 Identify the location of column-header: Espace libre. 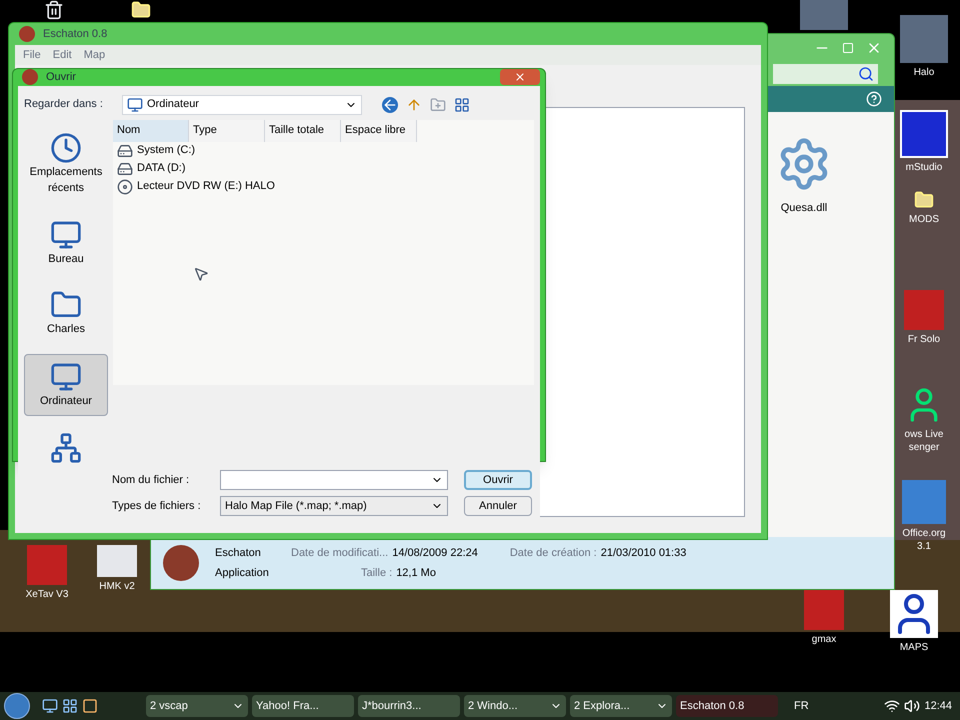
(379, 131).